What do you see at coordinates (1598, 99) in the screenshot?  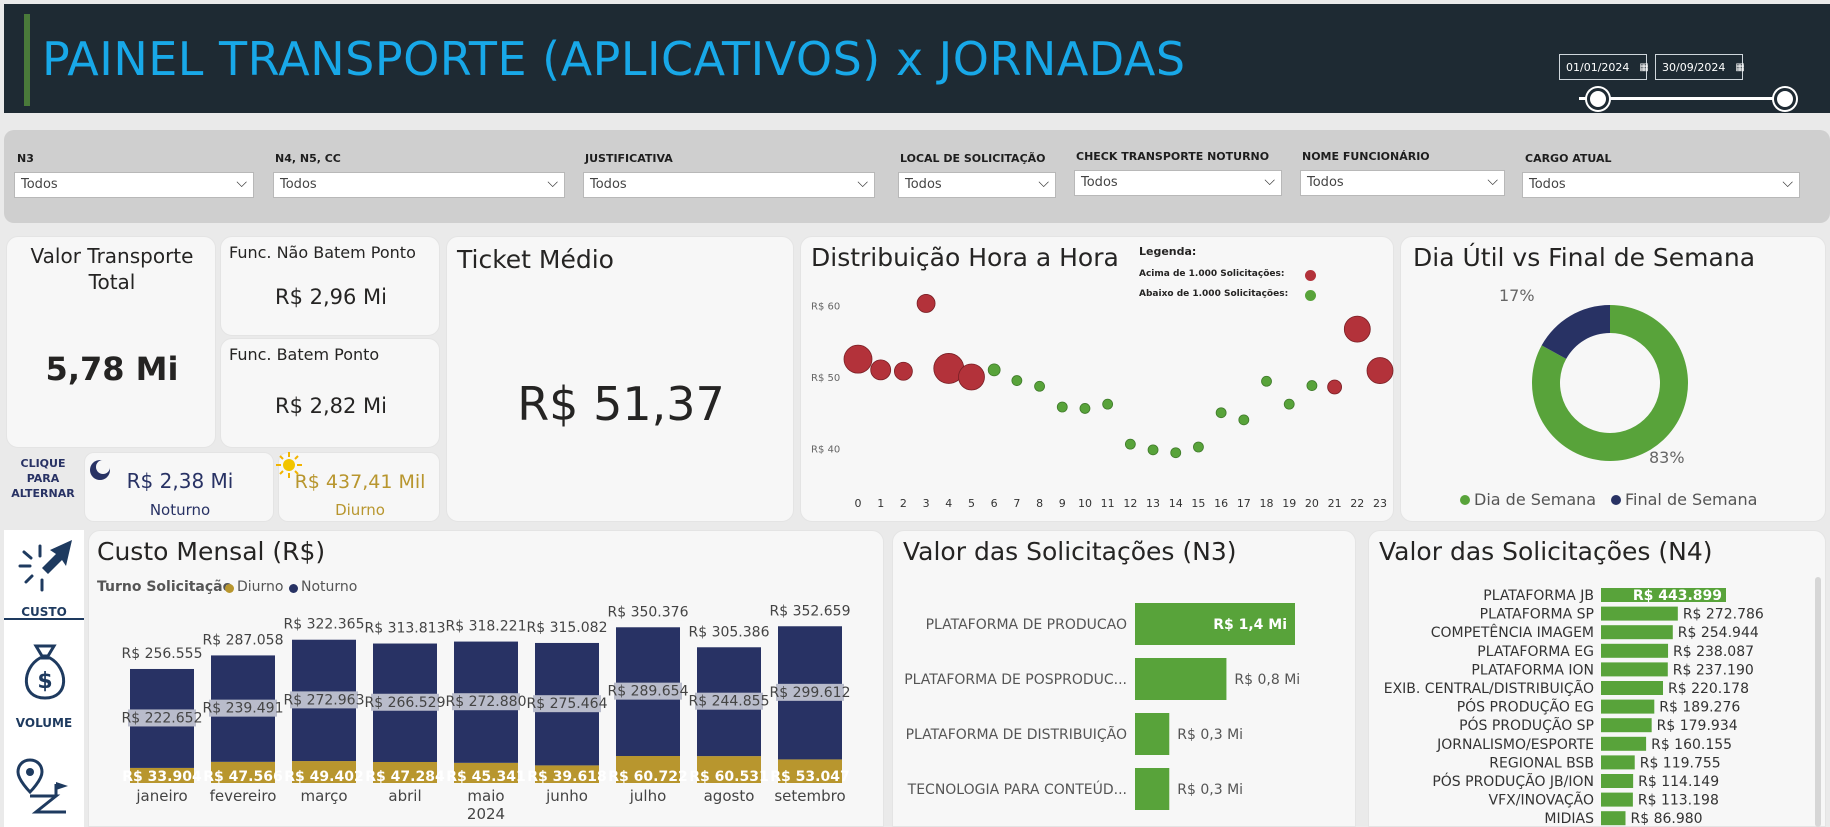 I see `date-slider-start-handle` at bounding box center [1598, 99].